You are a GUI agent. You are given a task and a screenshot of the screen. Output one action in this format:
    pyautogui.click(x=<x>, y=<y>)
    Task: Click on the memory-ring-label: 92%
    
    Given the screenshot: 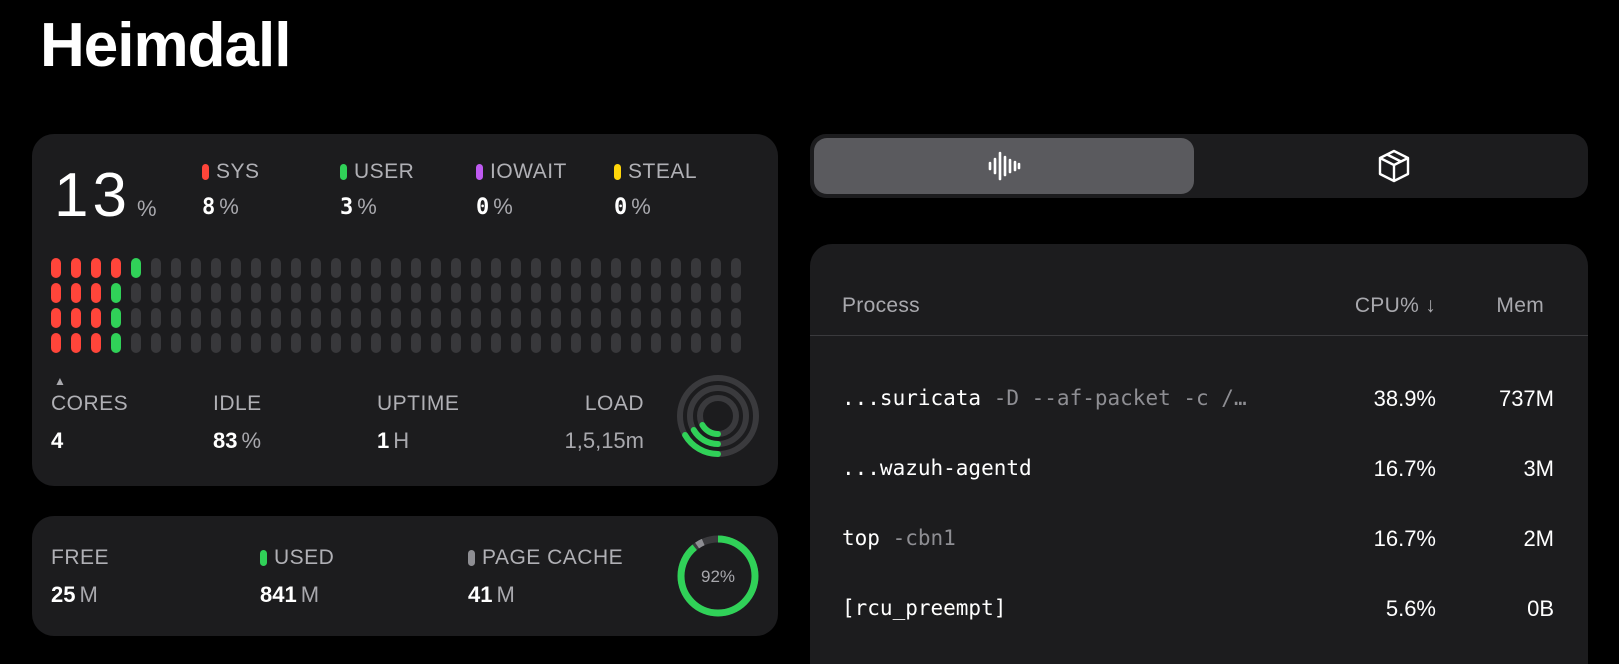 What is the action you would take?
    pyautogui.click(x=718, y=576)
    